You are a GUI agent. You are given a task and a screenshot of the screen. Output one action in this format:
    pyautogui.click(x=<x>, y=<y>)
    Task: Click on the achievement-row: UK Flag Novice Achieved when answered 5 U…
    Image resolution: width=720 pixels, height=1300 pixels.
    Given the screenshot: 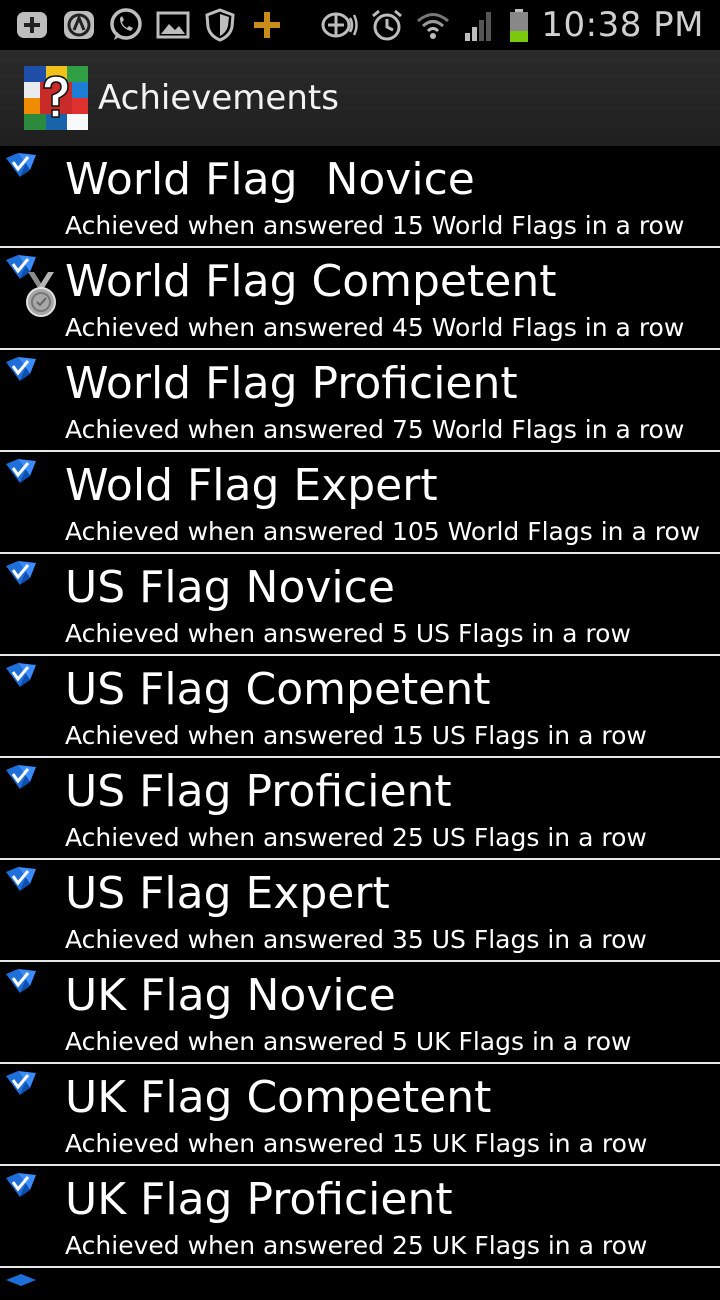 What is the action you would take?
    pyautogui.click(x=360, y=1013)
    